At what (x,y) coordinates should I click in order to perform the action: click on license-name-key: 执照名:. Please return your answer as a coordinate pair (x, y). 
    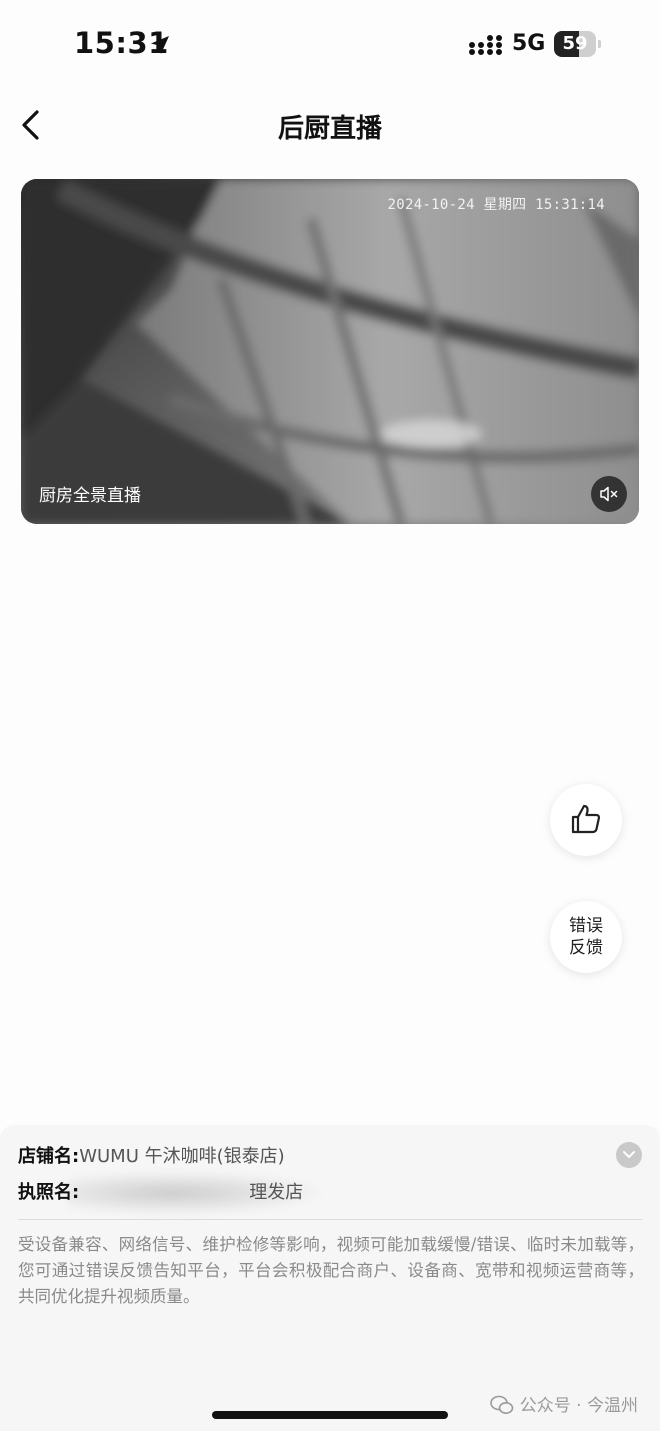
    Looking at the image, I should click on (49, 1192).